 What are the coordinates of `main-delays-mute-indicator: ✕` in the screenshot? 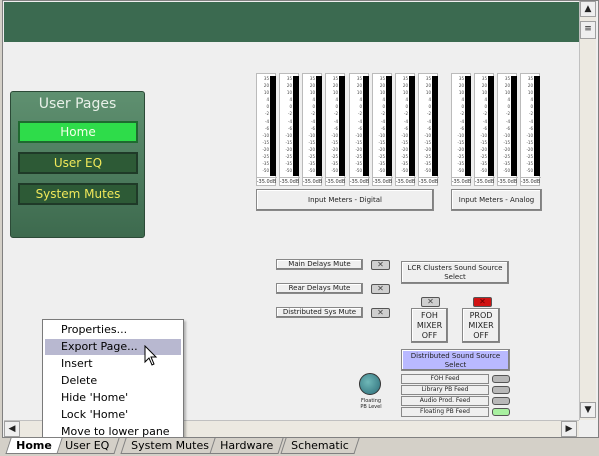 It's located at (380, 265).